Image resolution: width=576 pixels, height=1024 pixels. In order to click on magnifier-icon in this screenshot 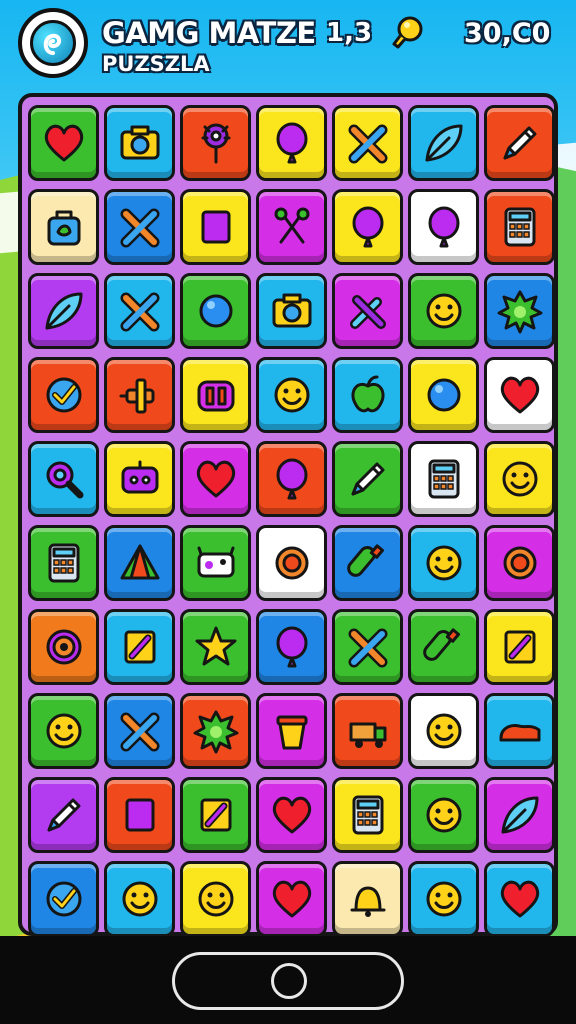, I will do `click(64, 480)`.